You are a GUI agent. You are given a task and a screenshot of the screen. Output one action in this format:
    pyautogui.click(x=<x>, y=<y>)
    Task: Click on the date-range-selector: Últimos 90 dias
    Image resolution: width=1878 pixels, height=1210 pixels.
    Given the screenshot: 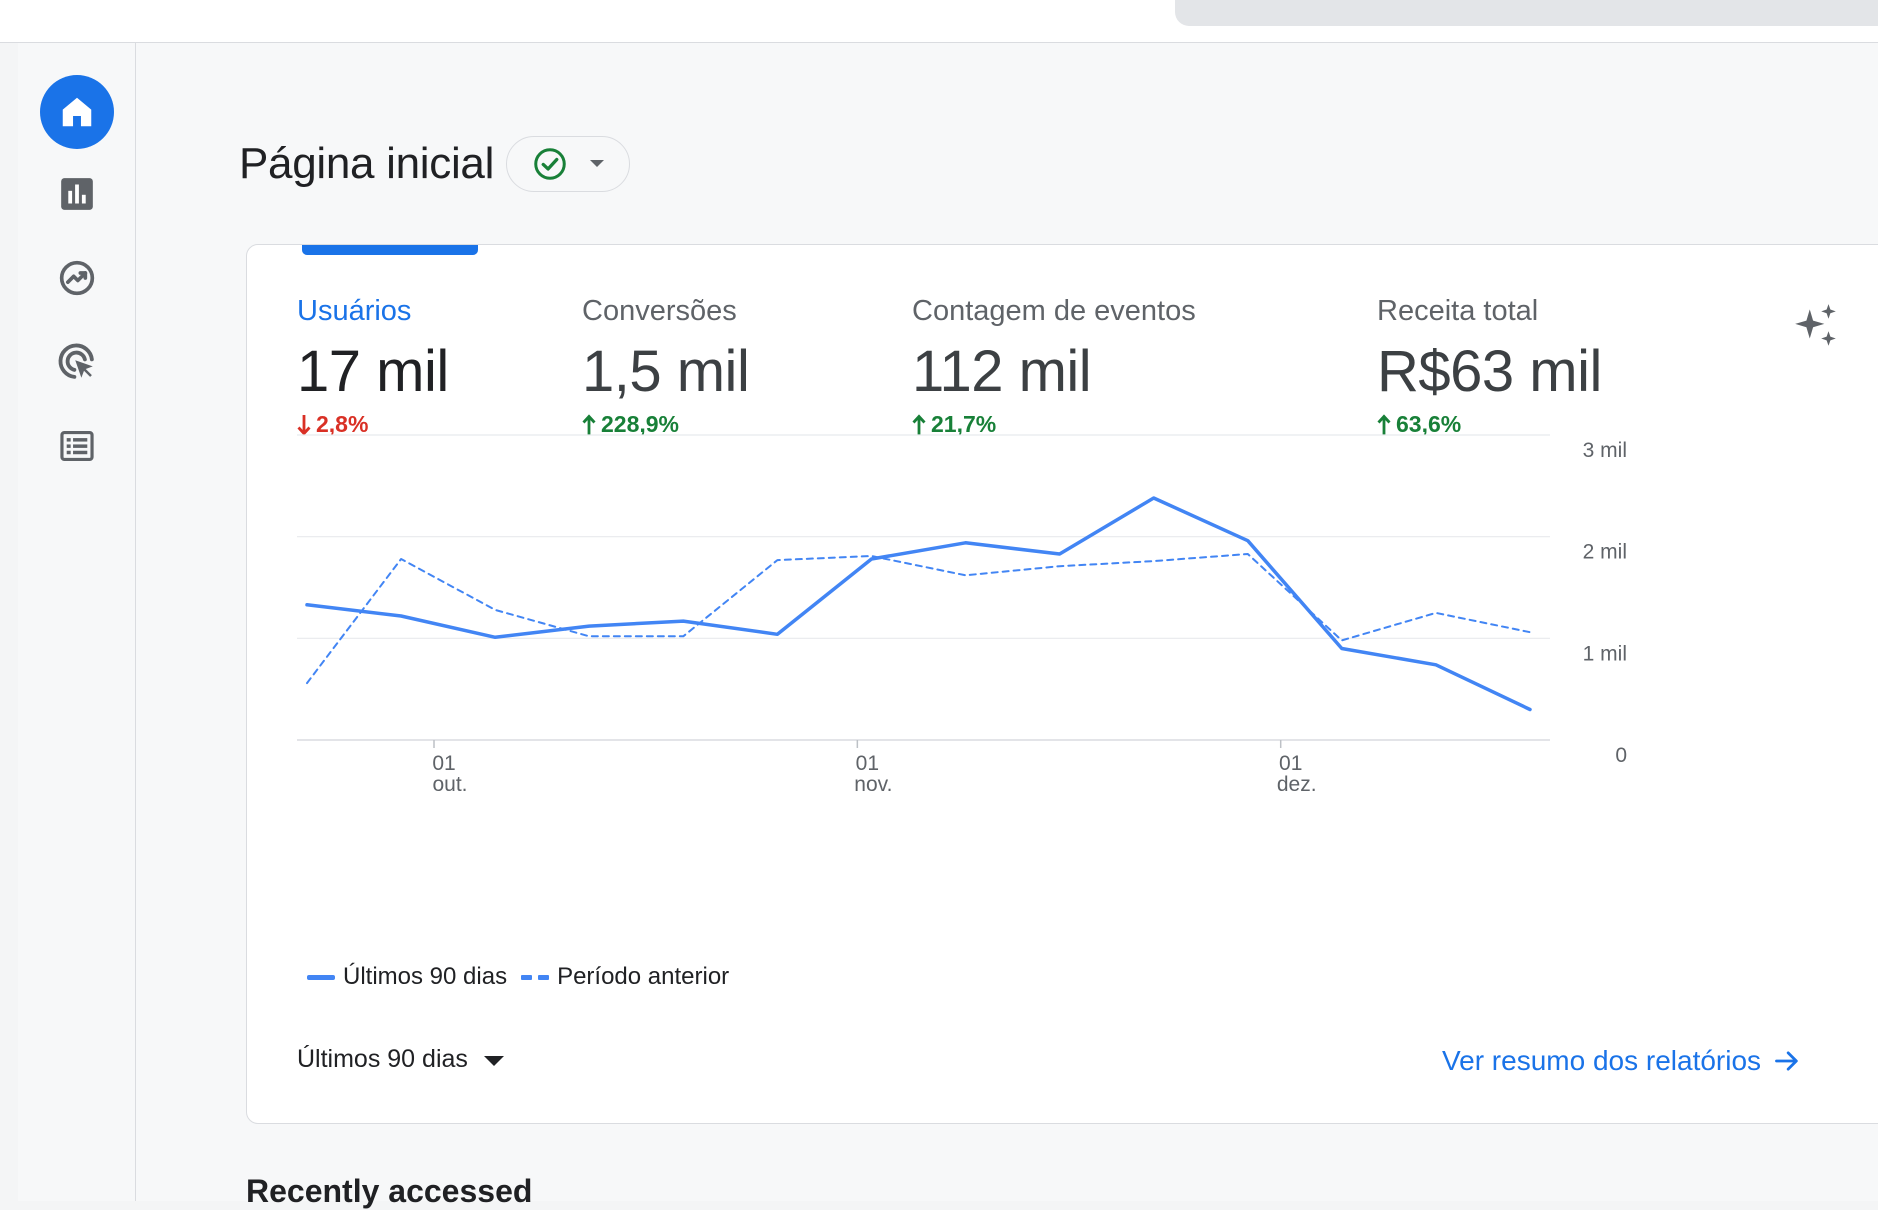 What is the action you would take?
    pyautogui.click(x=400, y=1059)
    